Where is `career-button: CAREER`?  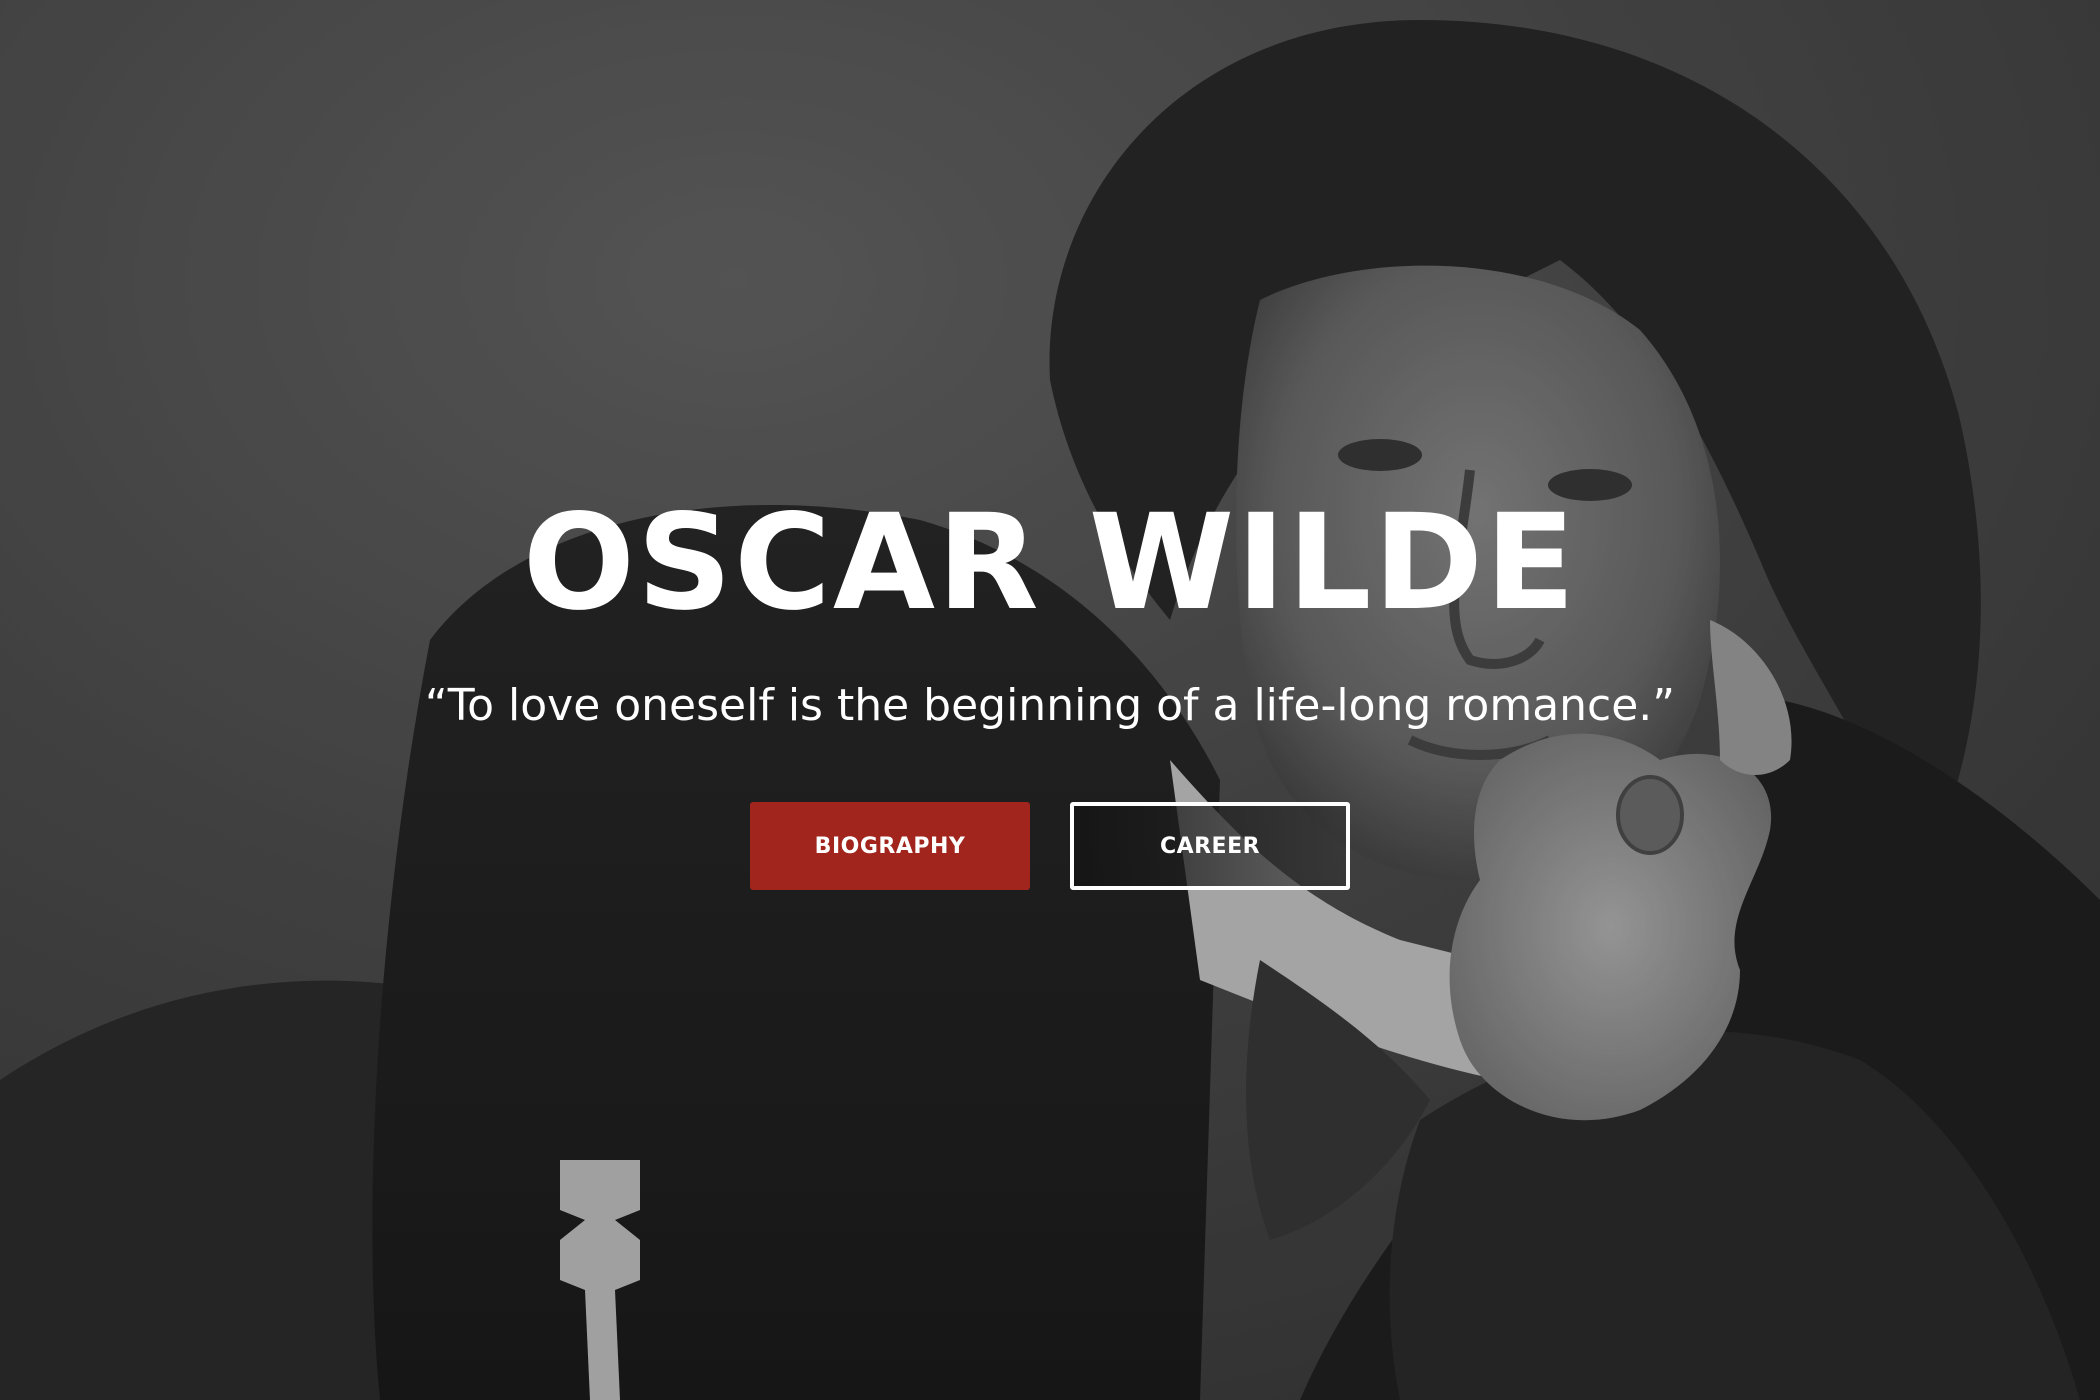 career-button: CAREER is located at coordinates (1210, 846).